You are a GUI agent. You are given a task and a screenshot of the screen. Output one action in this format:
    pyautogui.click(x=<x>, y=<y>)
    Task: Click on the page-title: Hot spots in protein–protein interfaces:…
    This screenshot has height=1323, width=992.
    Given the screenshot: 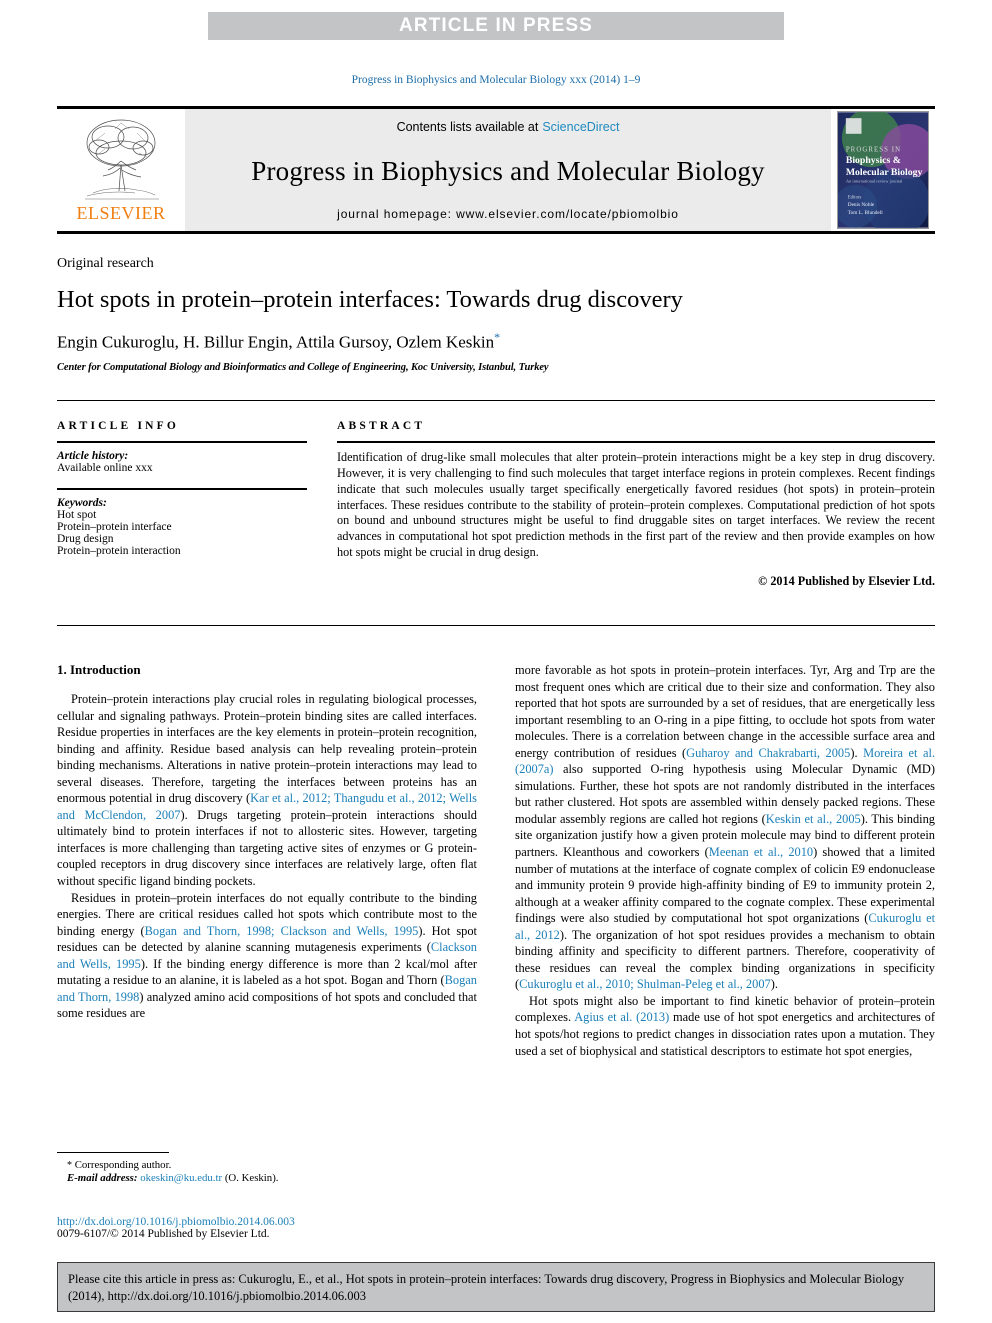 What is the action you would take?
    pyautogui.click(x=370, y=299)
    